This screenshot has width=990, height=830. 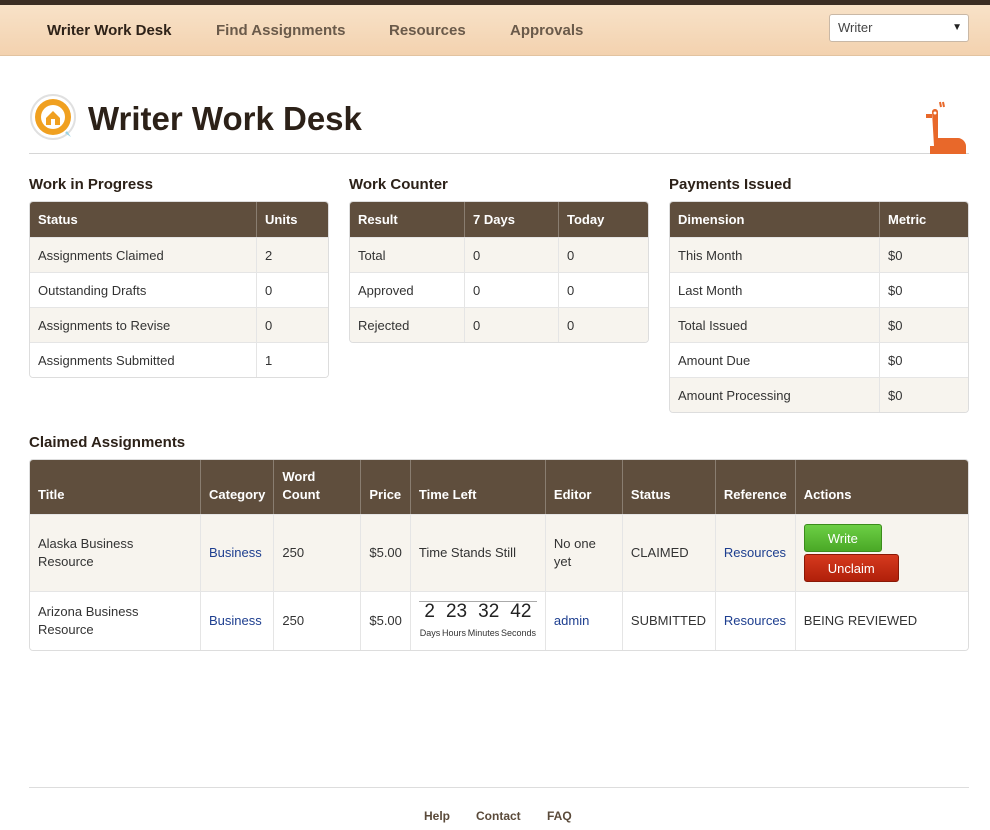 What do you see at coordinates (430, 632) in the screenshot?
I see `countdown-label: Days` at bounding box center [430, 632].